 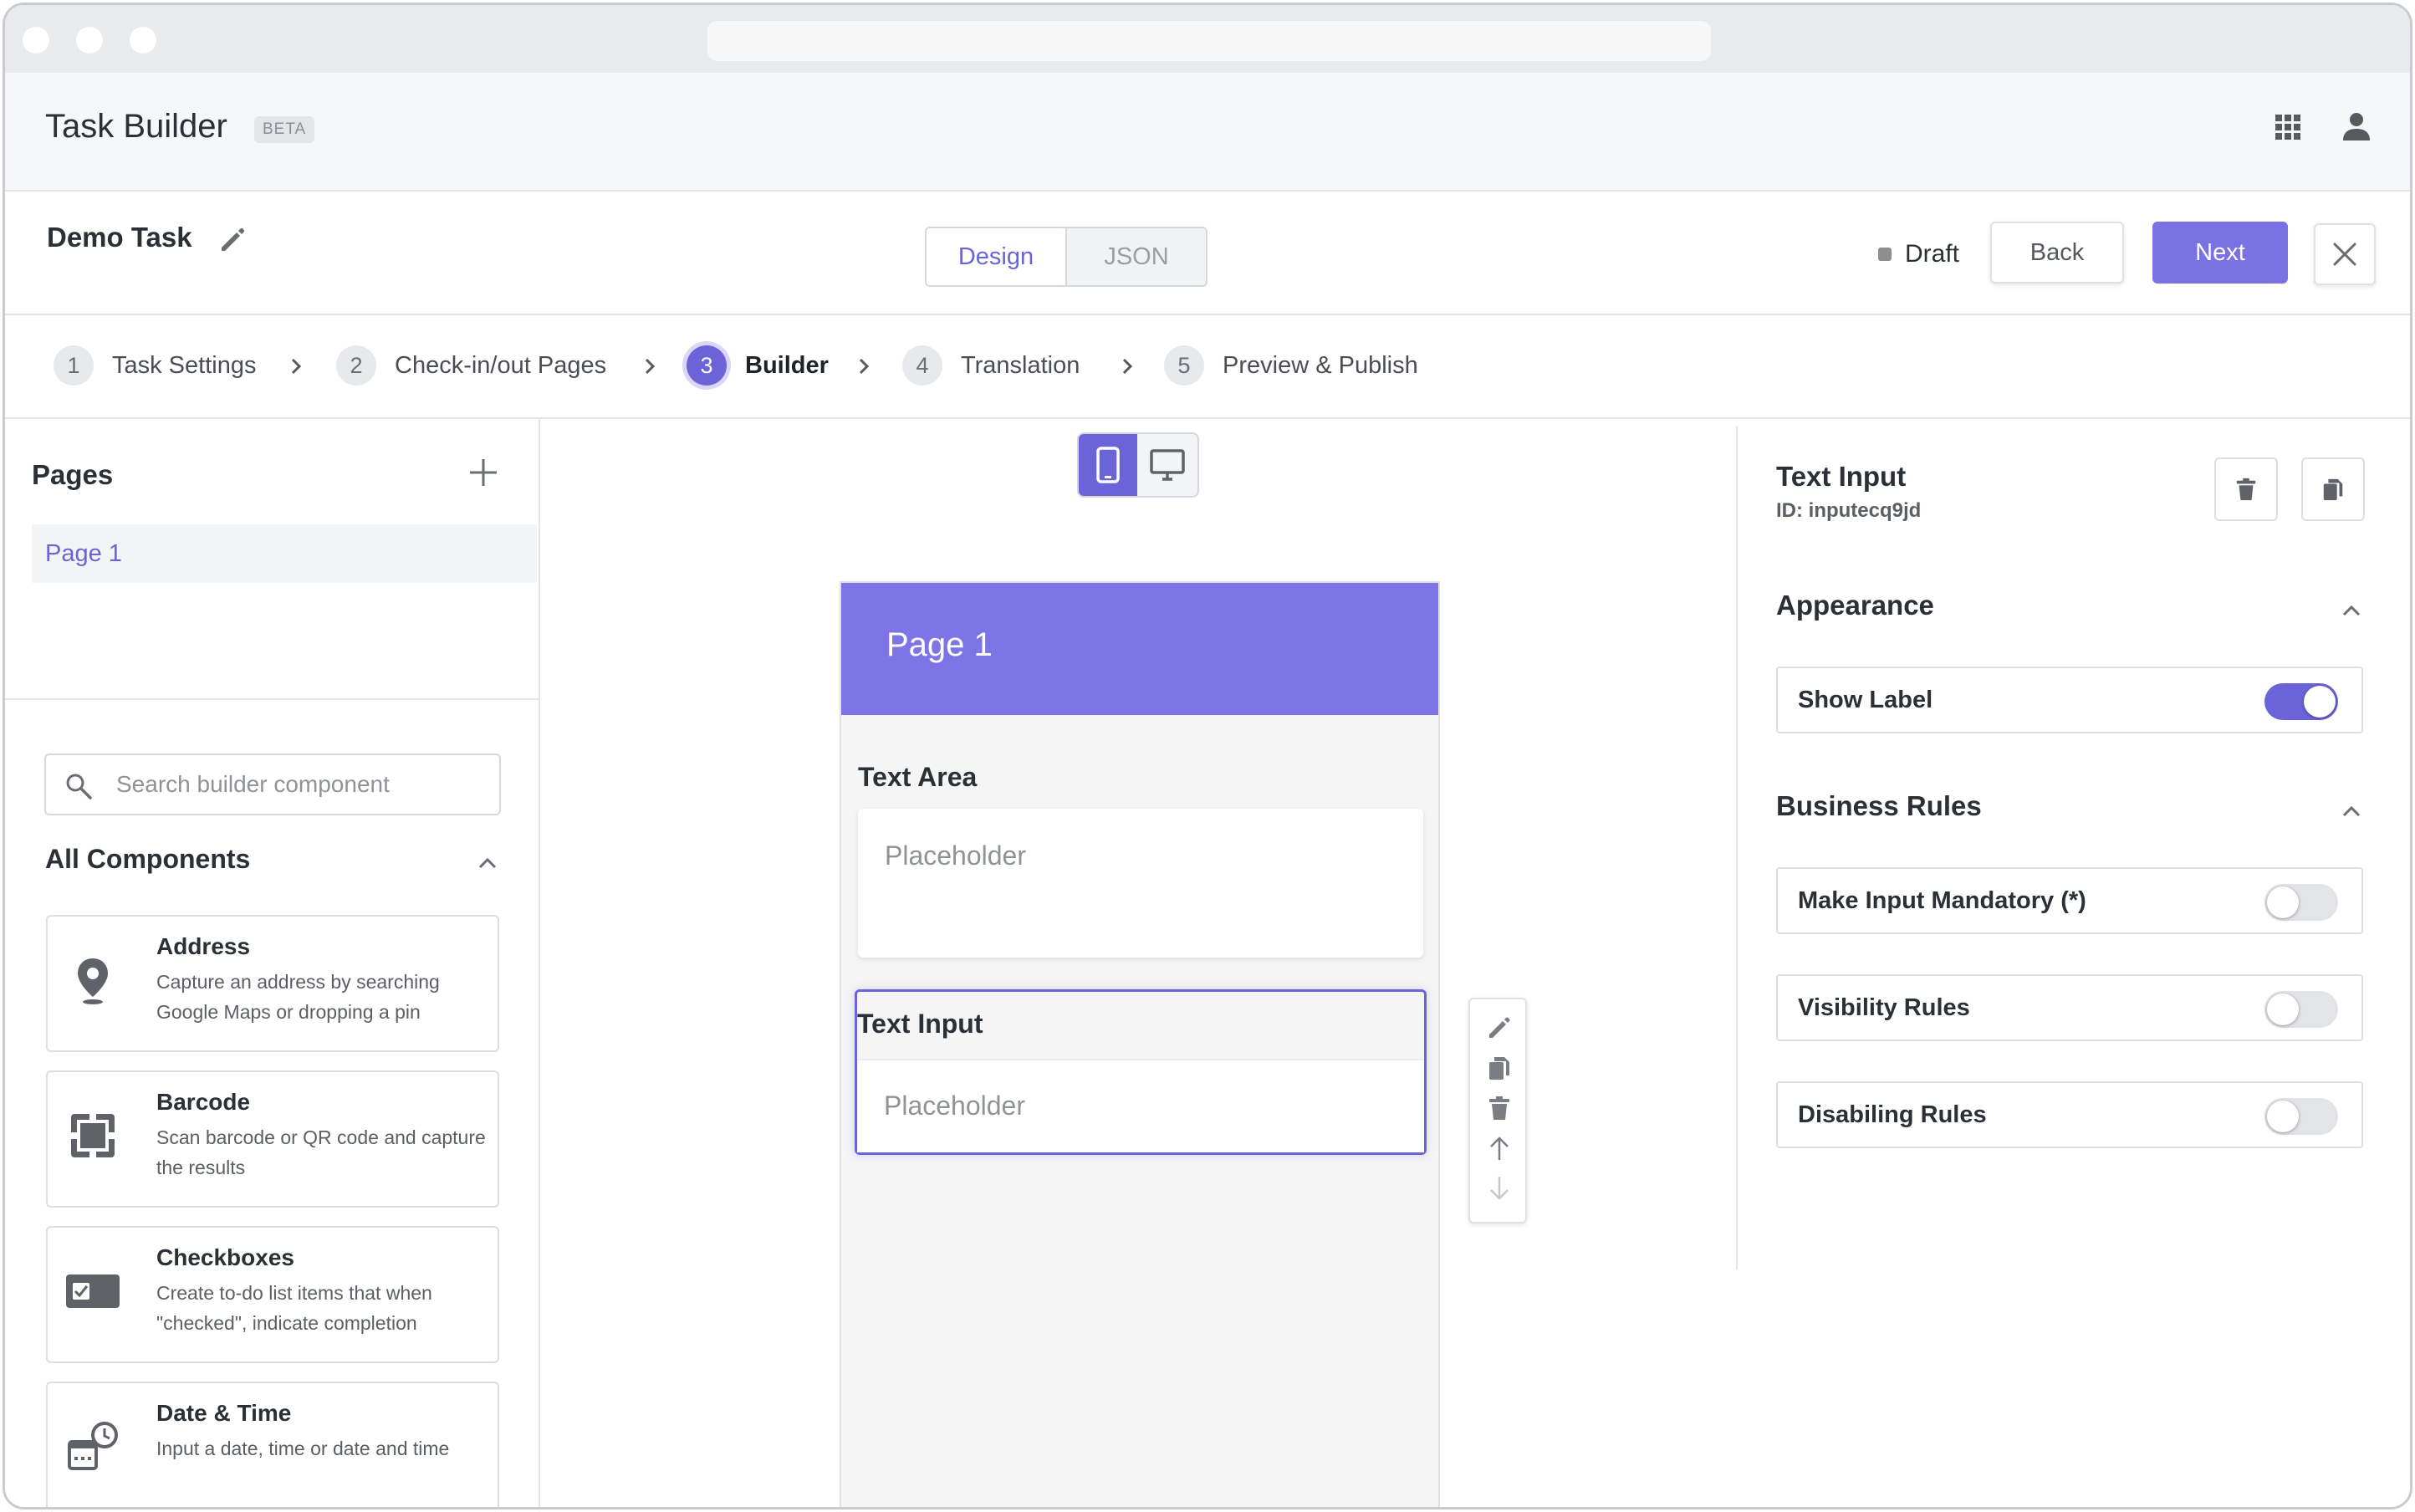 I want to click on step-translation: 4 Translation, so click(x=991, y=365).